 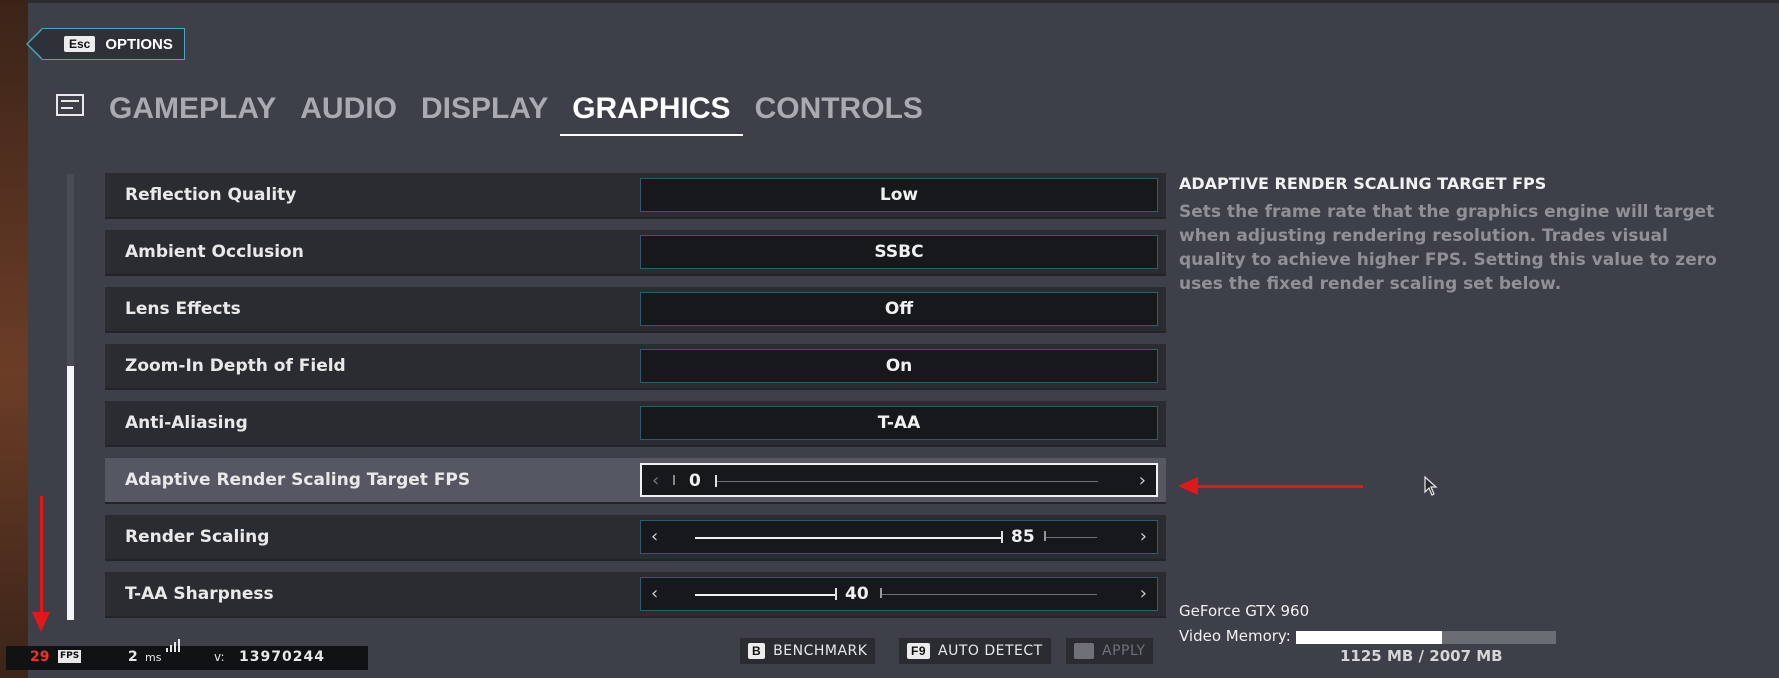 I want to click on setting-row-adaptive-render-scaling-fps: Adaptive Render Scaling Target FPS ‹ 0 ›, so click(x=635, y=481).